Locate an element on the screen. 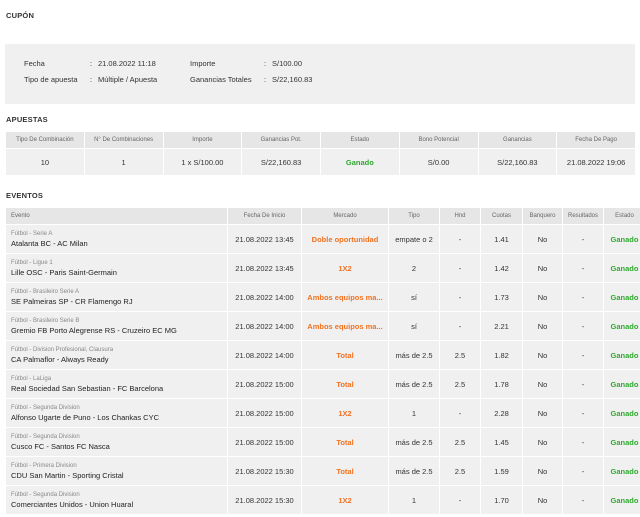 Image resolution: width=640 pixels, height=517 pixels. potential-winnings: S/22,160.83 is located at coordinates (281, 162).